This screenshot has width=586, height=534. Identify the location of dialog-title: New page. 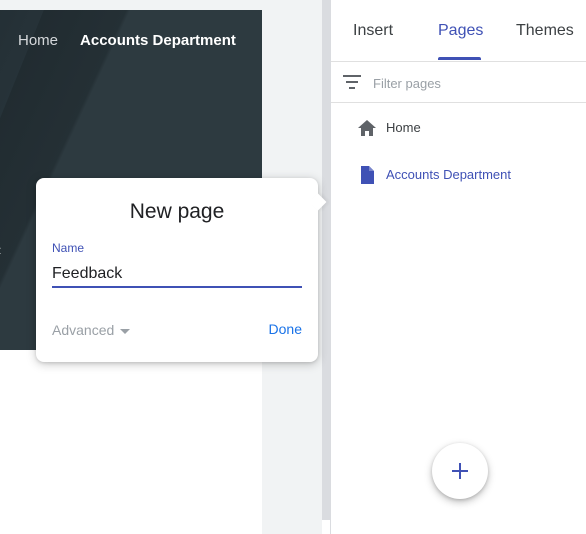
(177, 211).